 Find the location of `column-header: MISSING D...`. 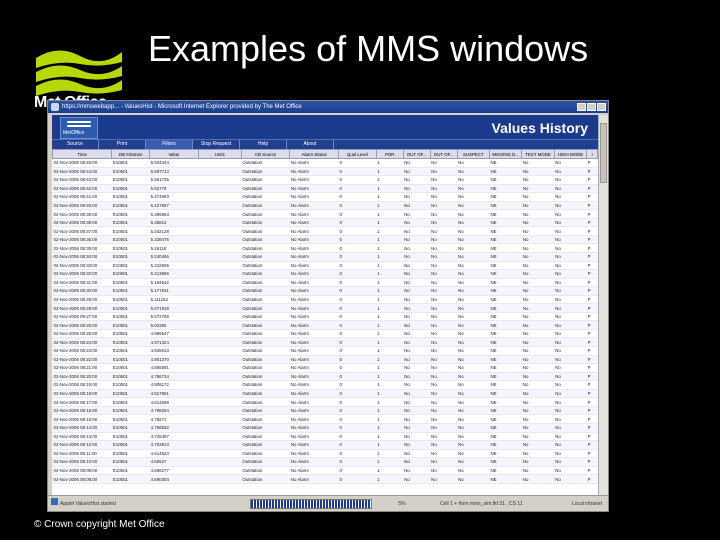

column-header: MISSING D... is located at coordinates (505, 154).